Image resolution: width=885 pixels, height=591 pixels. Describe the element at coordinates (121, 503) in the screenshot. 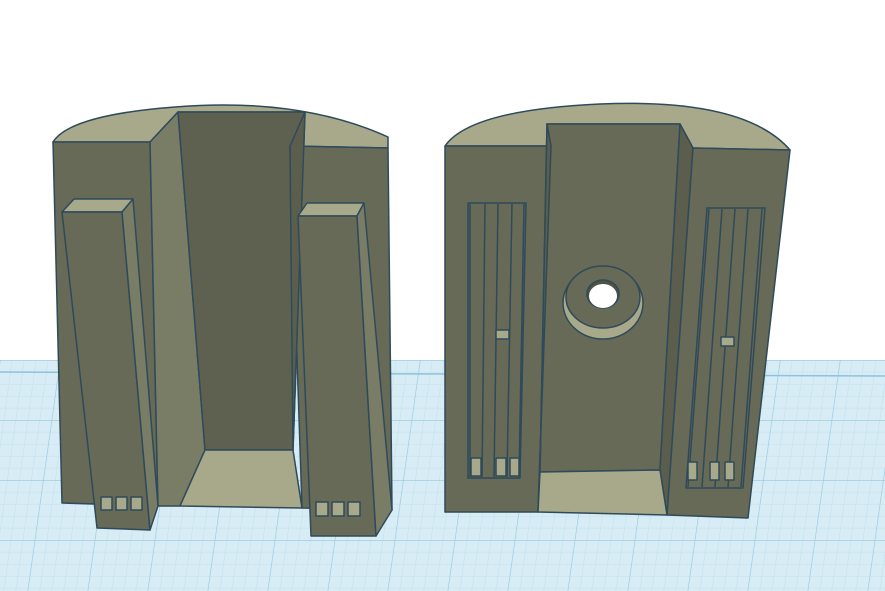

I see `part-left-pillar-a-slots` at that location.